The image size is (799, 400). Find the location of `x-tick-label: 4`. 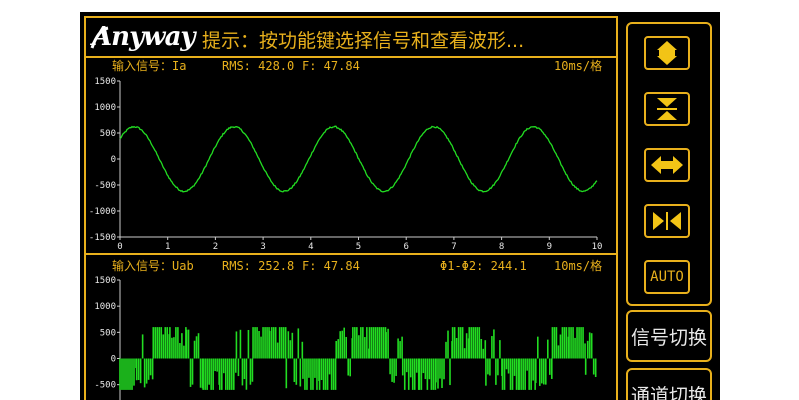

x-tick-label: 4 is located at coordinates (310, 247).